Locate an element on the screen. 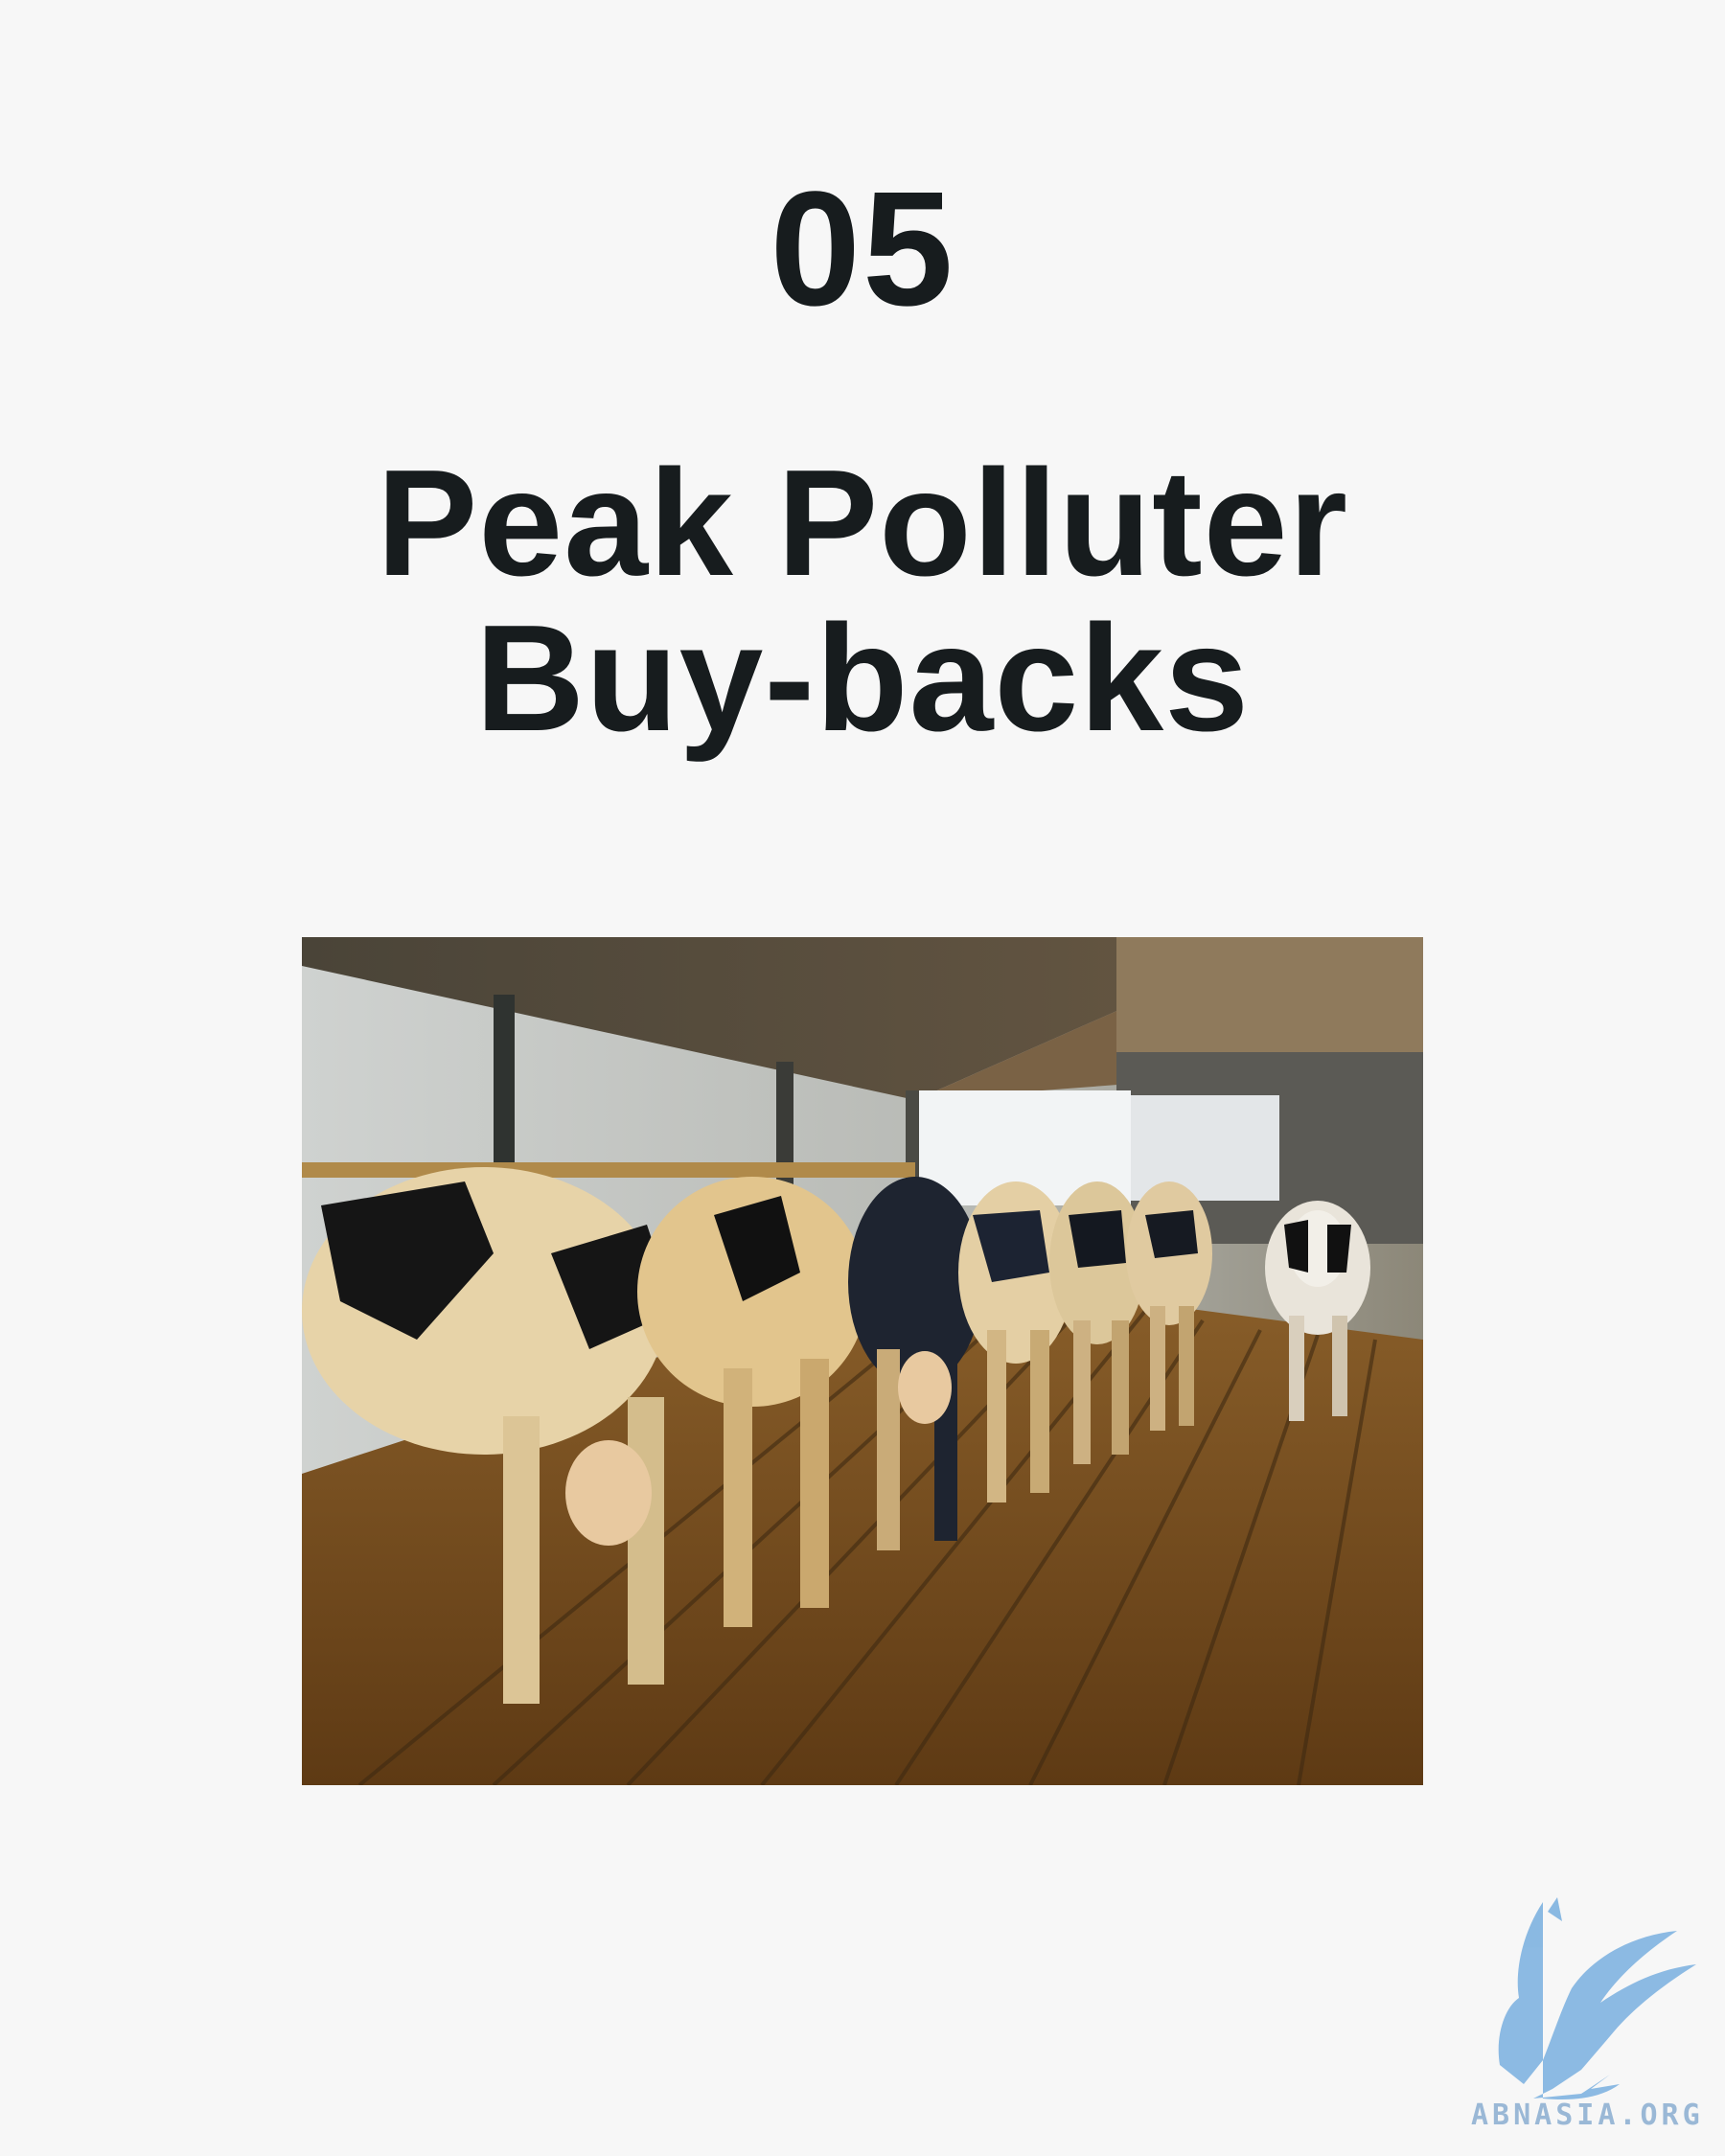 Image resolution: width=1725 pixels, height=2156 pixels. slide-title: Peak Polluter Buy-backs is located at coordinates (862, 601).